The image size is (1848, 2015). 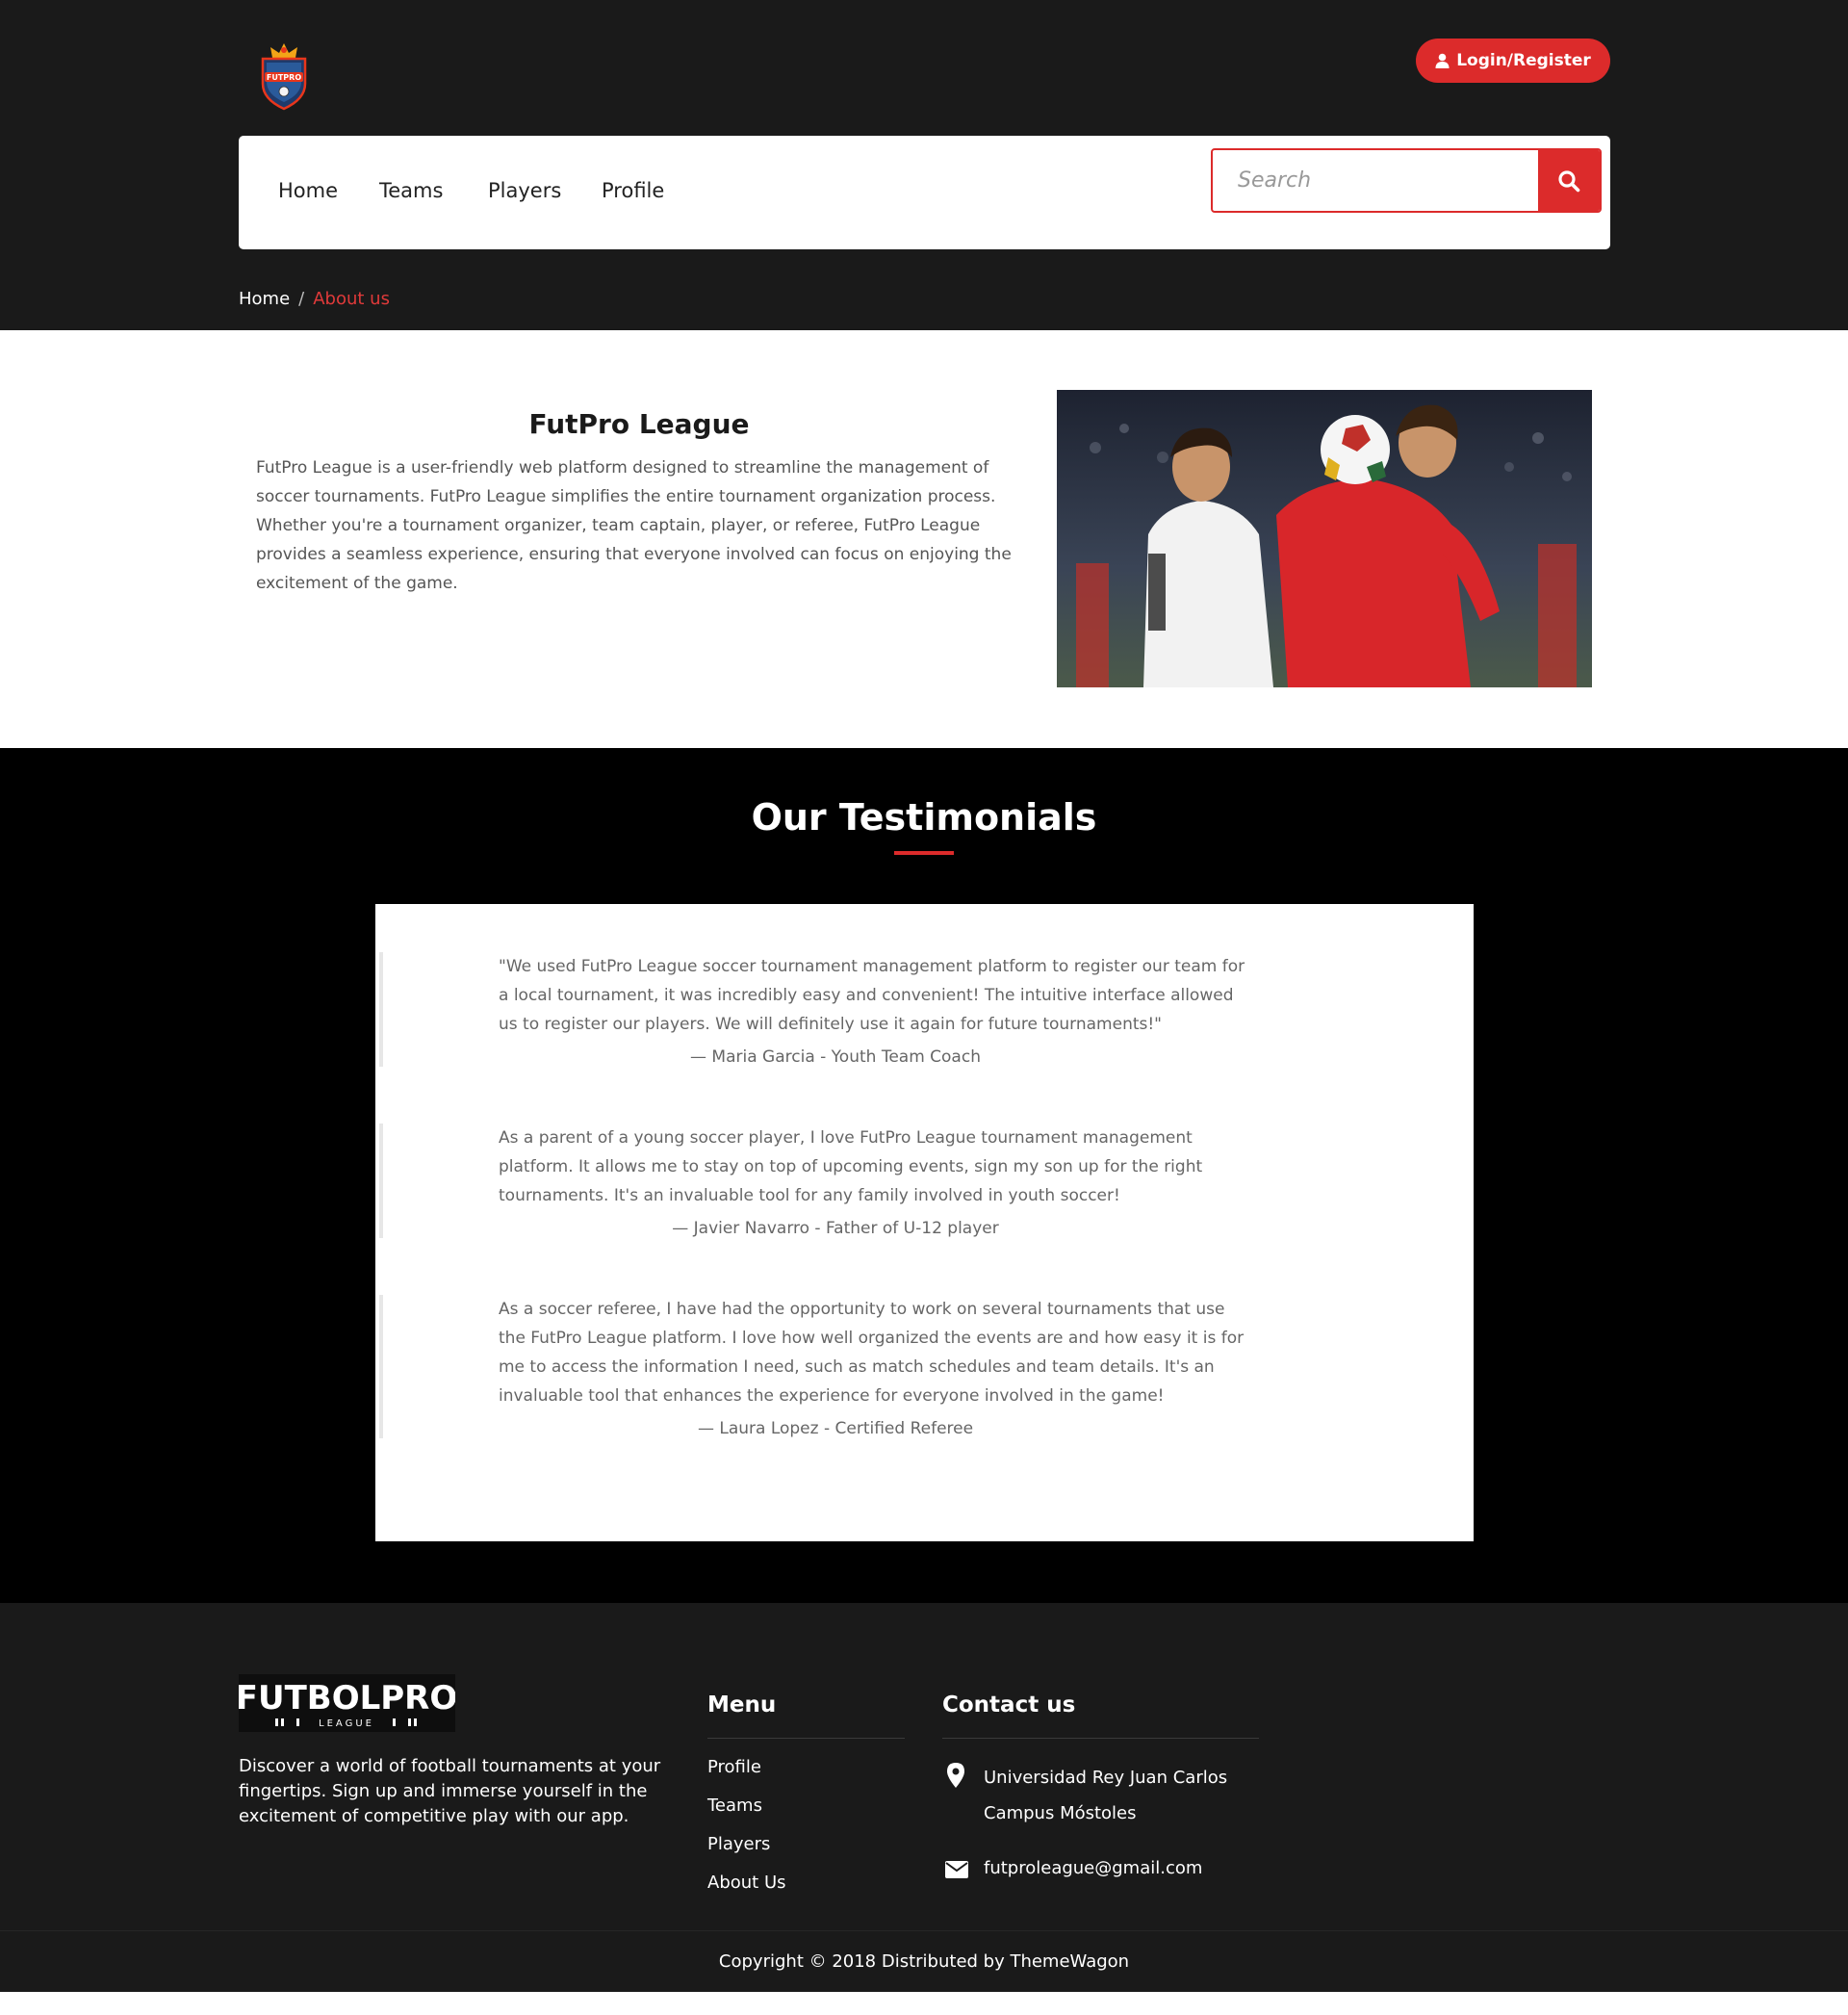 I want to click on soccer-players-photo, so click(x=1324, y=538).